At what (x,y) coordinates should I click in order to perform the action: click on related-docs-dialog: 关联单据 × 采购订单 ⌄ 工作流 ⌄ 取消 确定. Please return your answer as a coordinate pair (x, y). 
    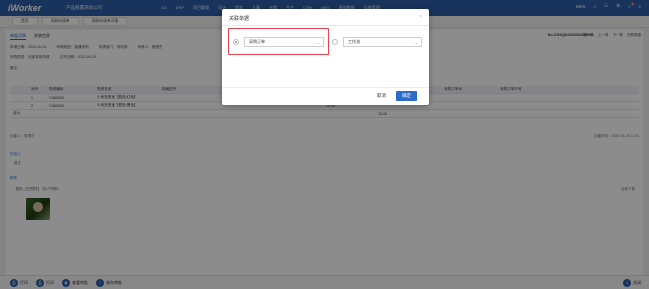
    Looking at the image, I should click on (325, 57).